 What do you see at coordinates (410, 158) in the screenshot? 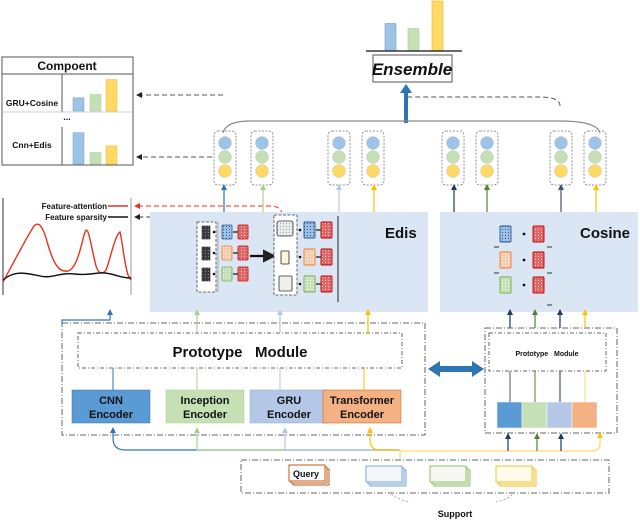
I see `embedding-columns` at bounding box center [410, 158].